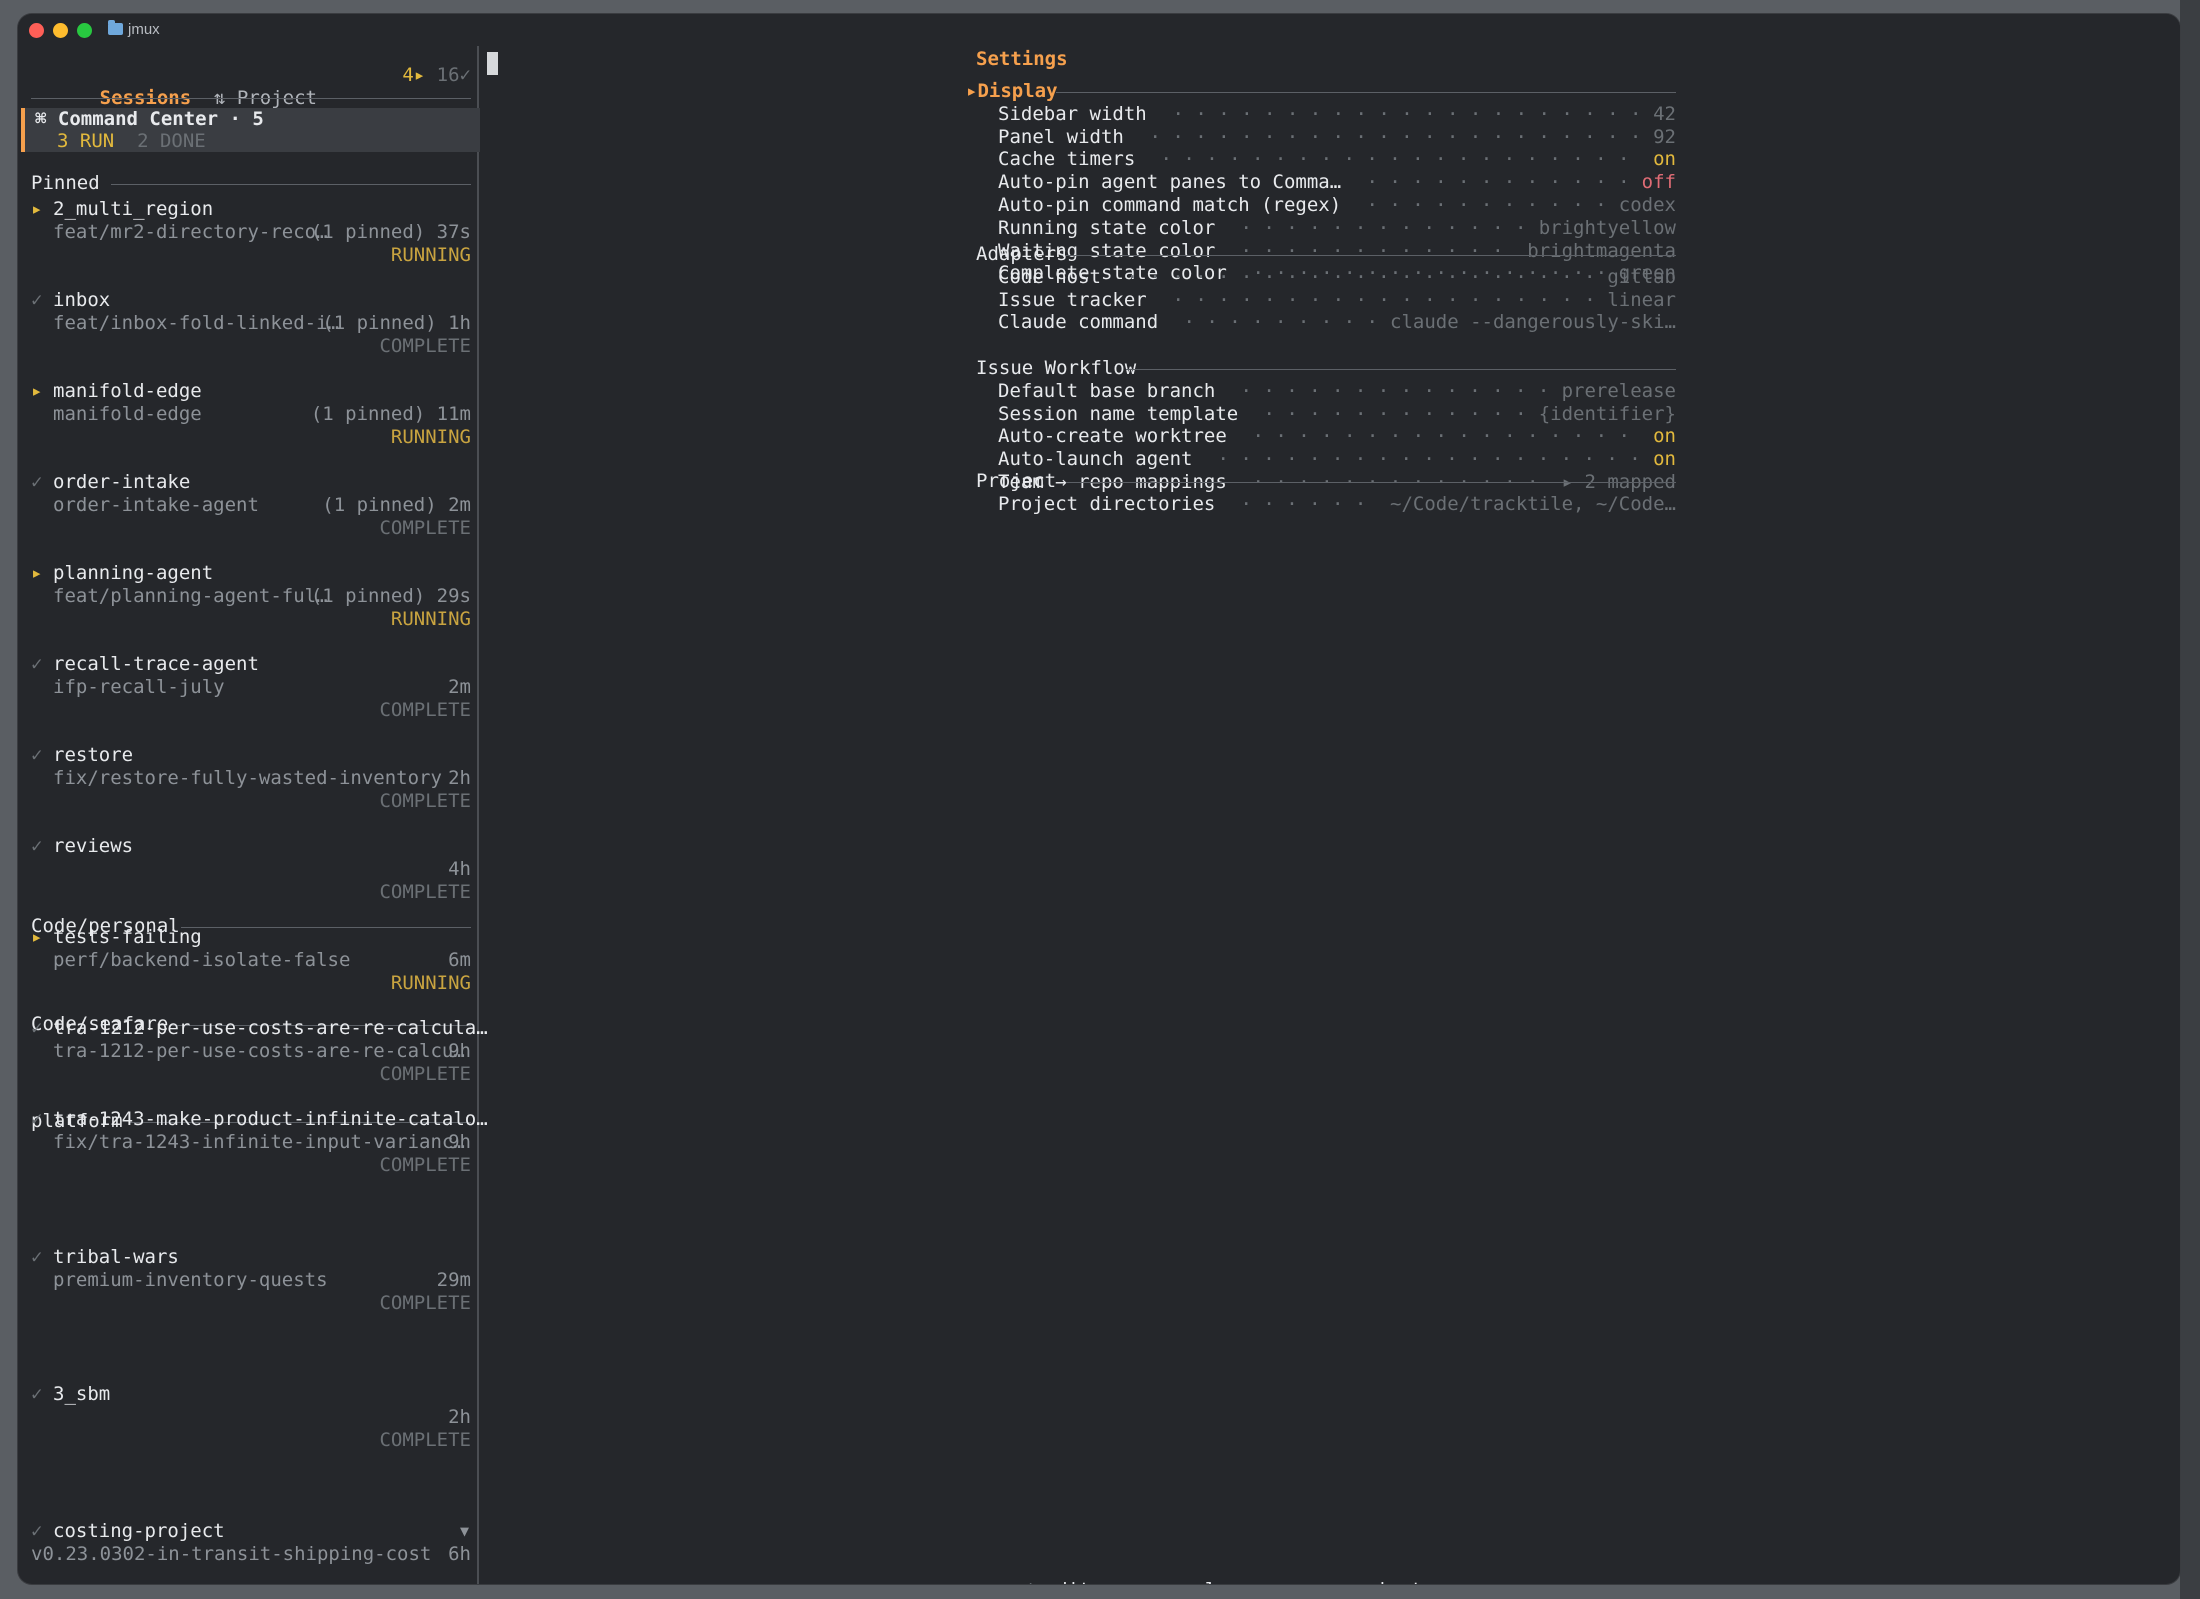 Image resolution: width=2200 pixels, height=1599 pixels. Describe the element at coordinates (1056, 368) in the screenshot. I see `section-label: Issue Workflow` at that location.